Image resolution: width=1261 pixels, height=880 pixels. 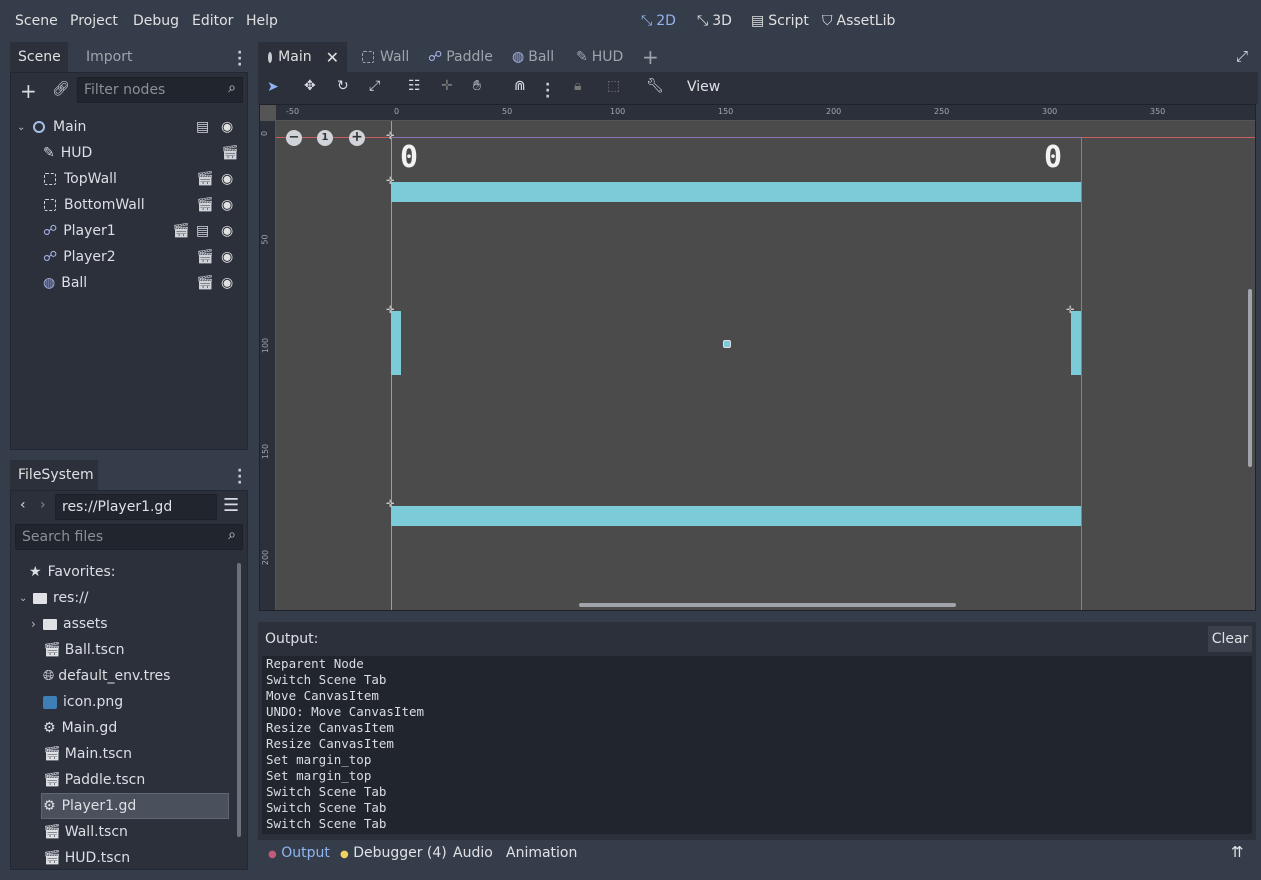 What do you see at coordinates (655, 86) in the screenshot?
I see `skeleton-bone-icon: 🔧︎` at bounding box center [655, 86].